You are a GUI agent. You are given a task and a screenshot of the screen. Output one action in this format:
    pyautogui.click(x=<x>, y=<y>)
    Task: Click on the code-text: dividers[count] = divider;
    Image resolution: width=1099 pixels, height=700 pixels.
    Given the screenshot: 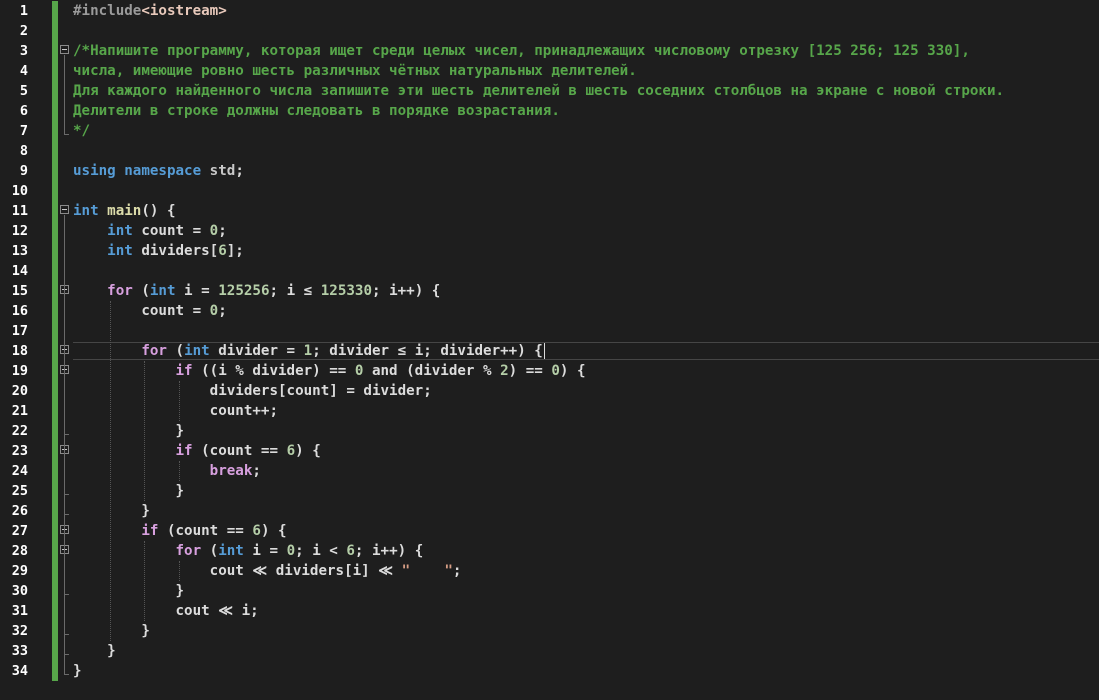 What is the action you would take?
    pyautogui.click(x=252, y=391)
    